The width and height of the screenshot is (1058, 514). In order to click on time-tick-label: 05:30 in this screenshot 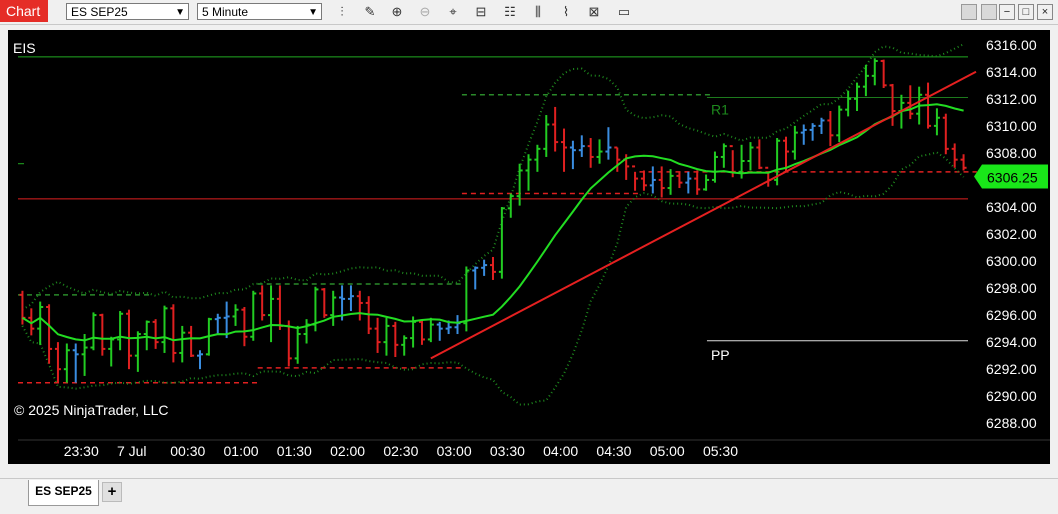, I will do `click(720, 451)`.